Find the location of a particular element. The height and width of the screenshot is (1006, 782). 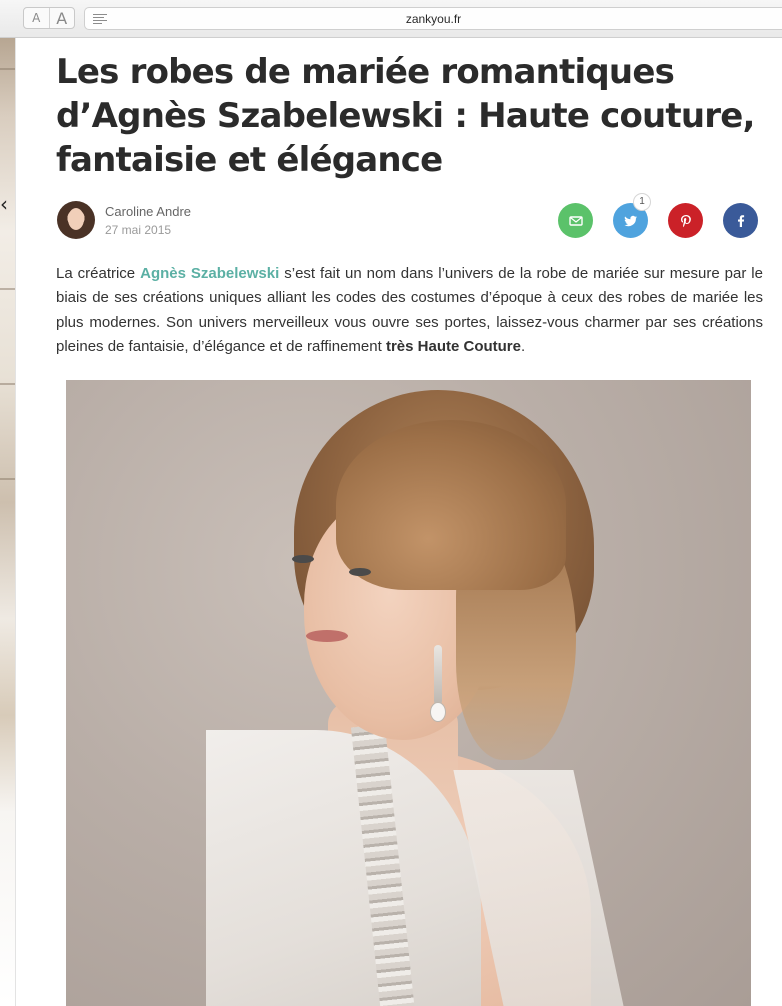

decrease-font-button: A is located at coordinates (37, 18).